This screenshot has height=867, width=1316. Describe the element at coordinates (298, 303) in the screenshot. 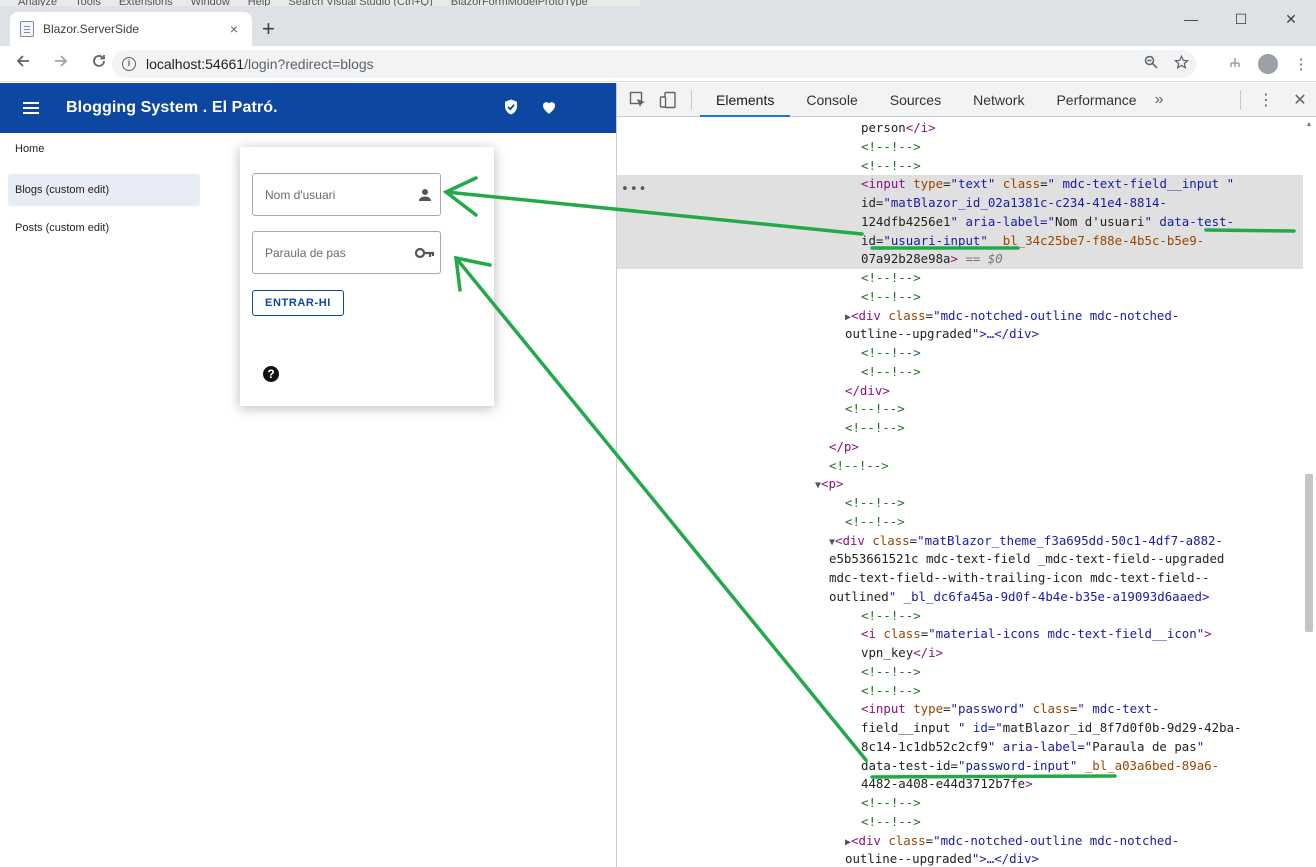

I see `login-button: ENTRAR-HI` at that location.